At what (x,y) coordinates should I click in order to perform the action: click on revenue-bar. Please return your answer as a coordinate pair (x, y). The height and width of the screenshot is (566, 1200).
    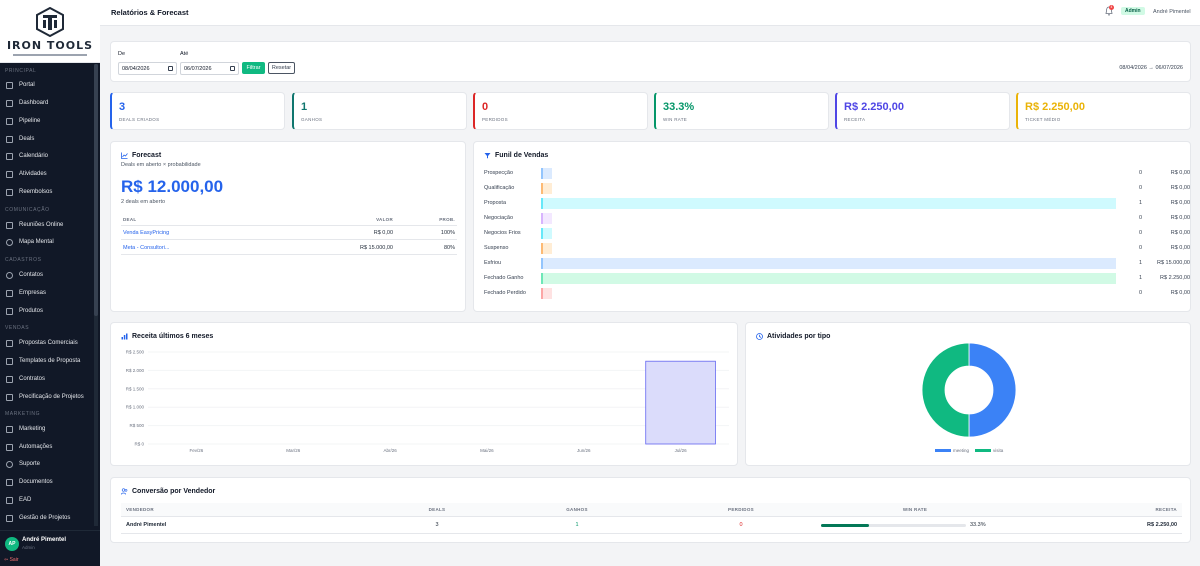
    Looking at the image, I should click on (680, 402).